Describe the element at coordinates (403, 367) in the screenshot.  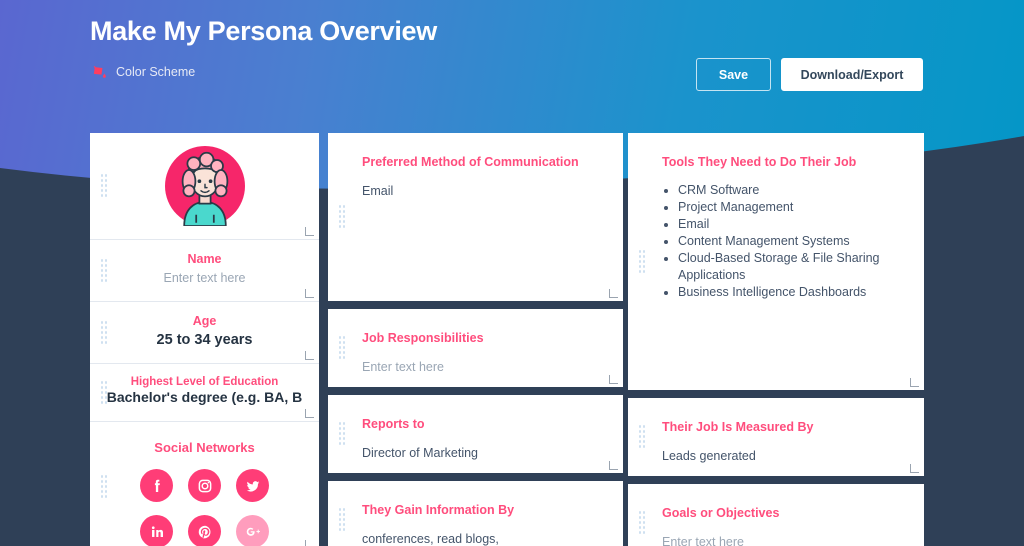
I see `job-responsibilities-value: Enter text here` at that location.